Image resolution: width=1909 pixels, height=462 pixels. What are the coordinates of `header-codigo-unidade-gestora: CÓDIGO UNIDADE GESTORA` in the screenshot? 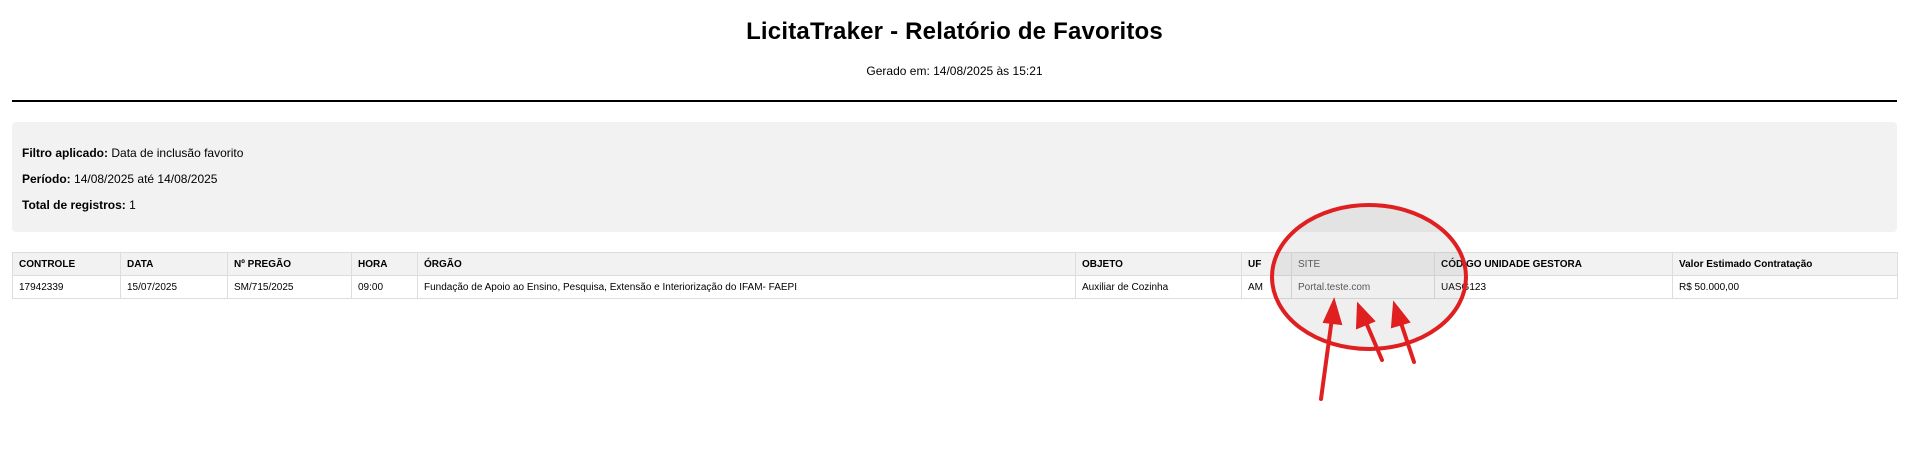 It's located at (1553, 264).